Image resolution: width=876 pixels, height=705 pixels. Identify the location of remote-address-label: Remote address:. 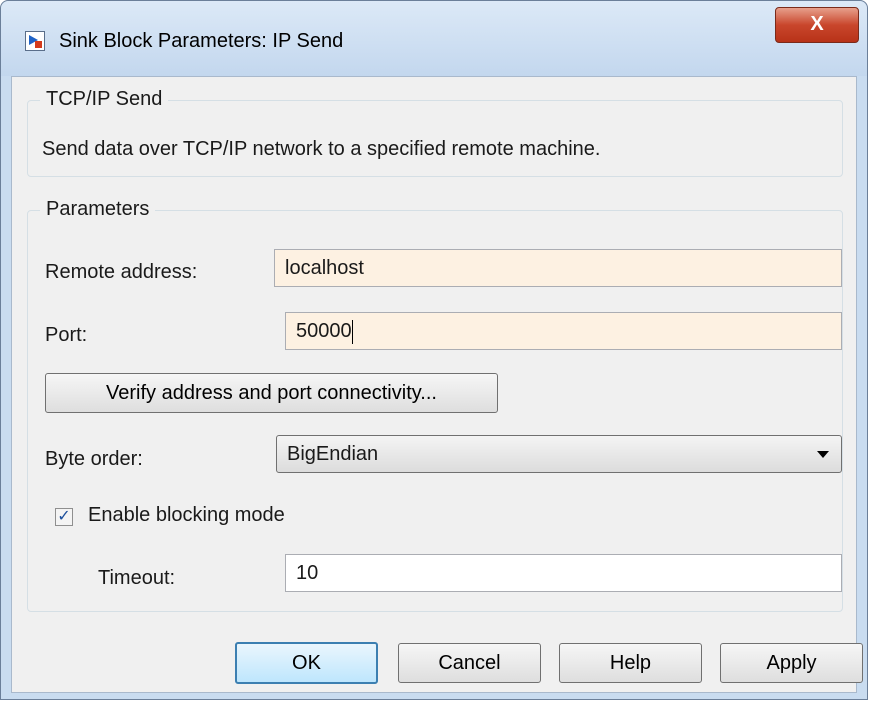
(121, 272).